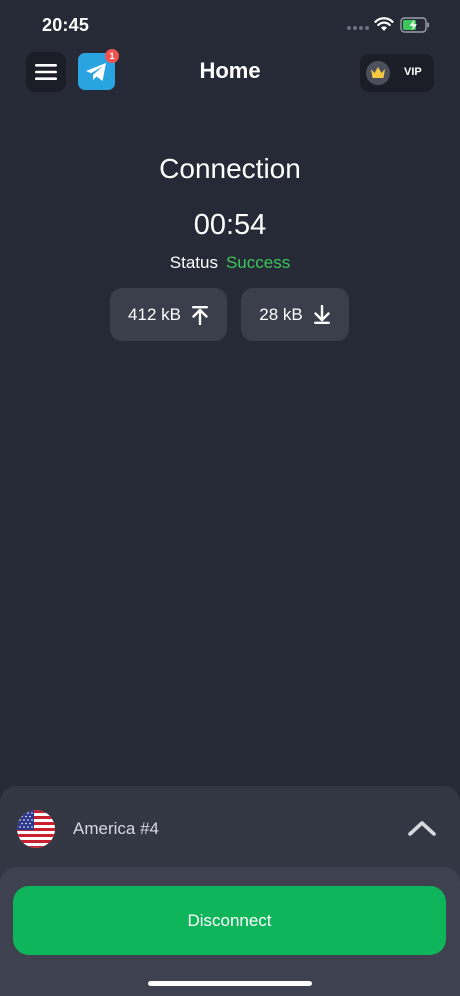 The width and height of the screenshot is (460, 996). What do you see at coordinates (230, 25) in the screenshot?
I see `status-bar: 20:45` at bounding box center [230, 25].